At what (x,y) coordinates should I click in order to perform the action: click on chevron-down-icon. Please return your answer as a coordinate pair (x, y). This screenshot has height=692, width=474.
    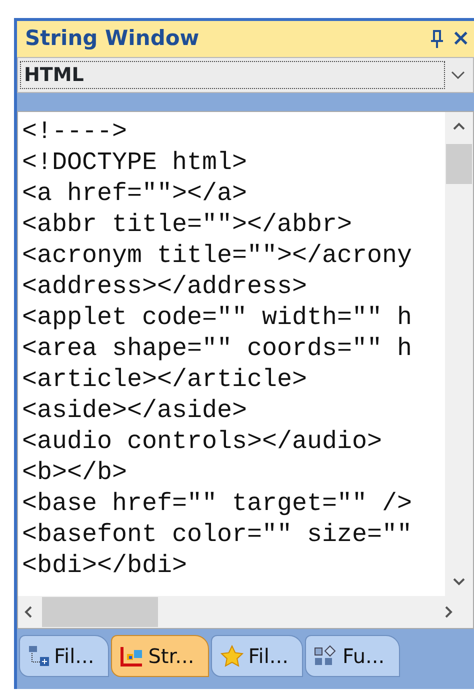
    Looking at the image, I should click on (458, 75).